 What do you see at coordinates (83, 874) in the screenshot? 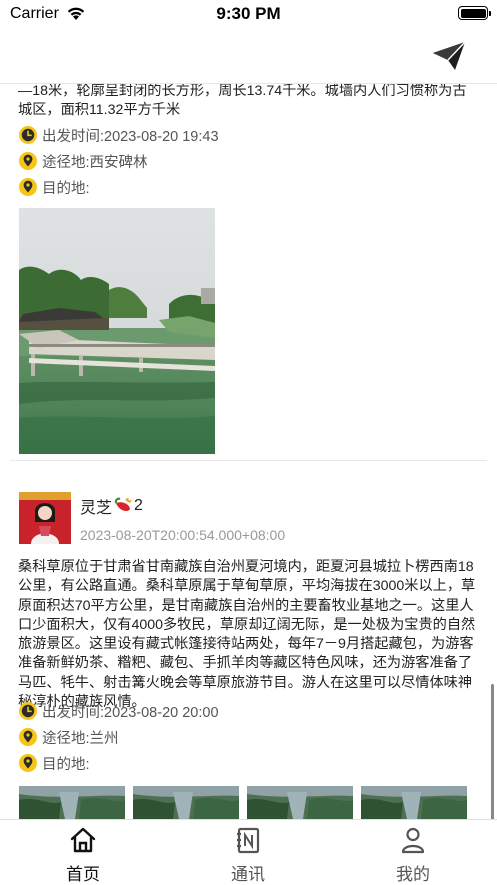
I see `tab-label: 首页` at bounding box center [83, 874].